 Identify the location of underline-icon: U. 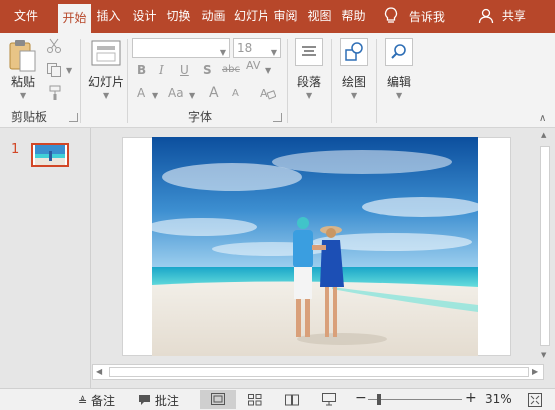
(184, 70).